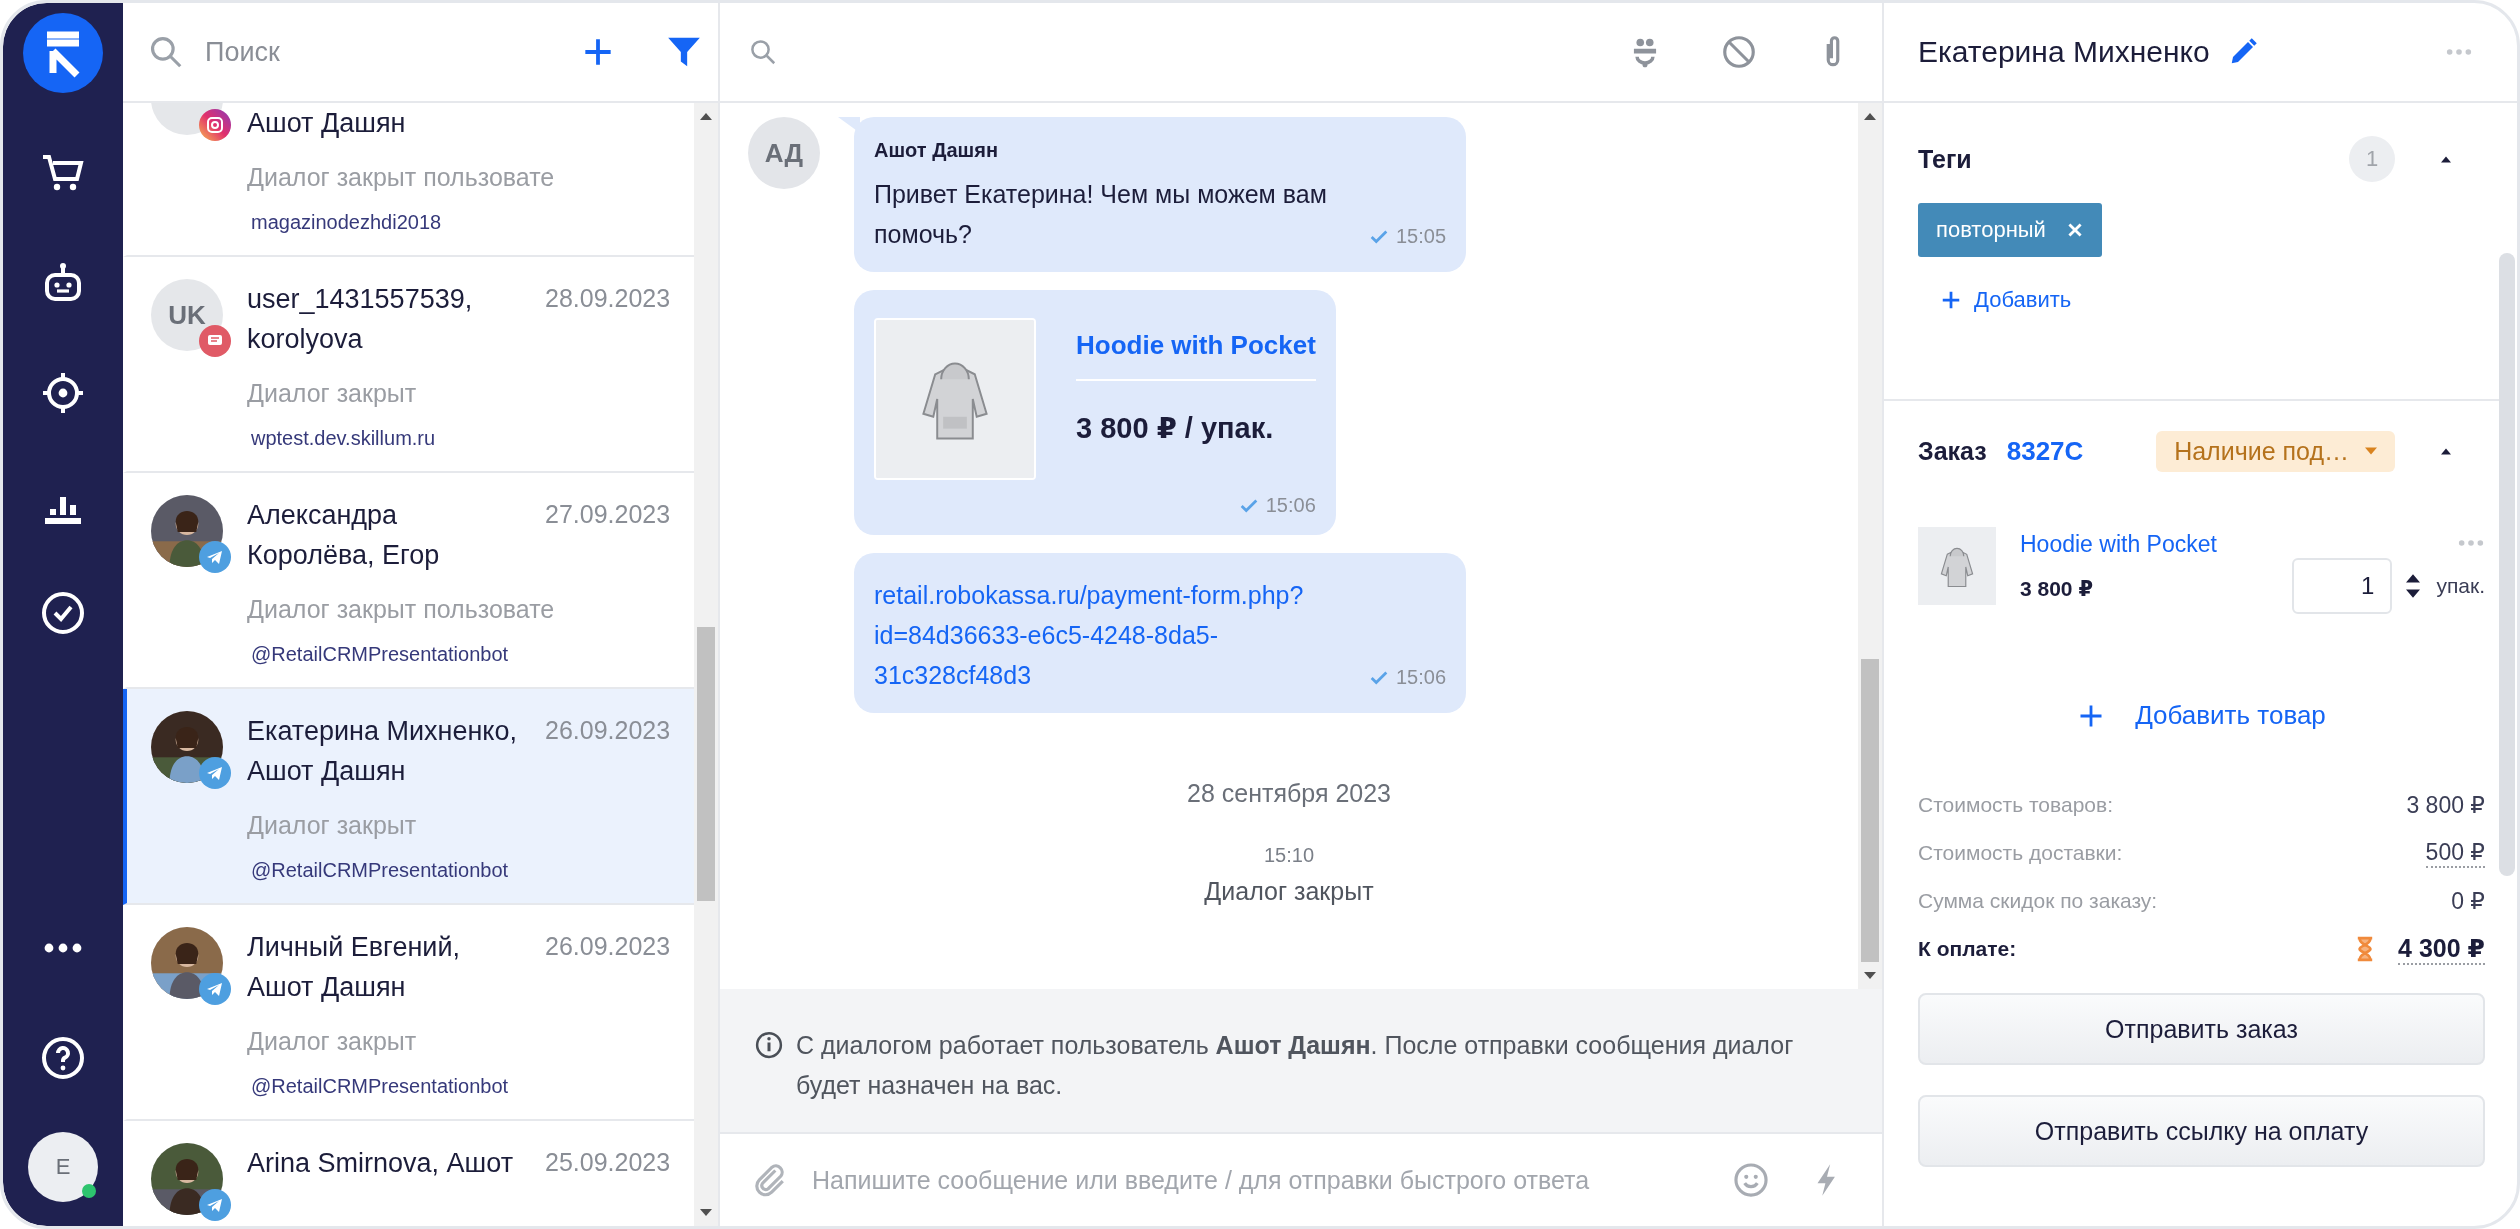  I want to click on avatar: АД, so click(784, 153).